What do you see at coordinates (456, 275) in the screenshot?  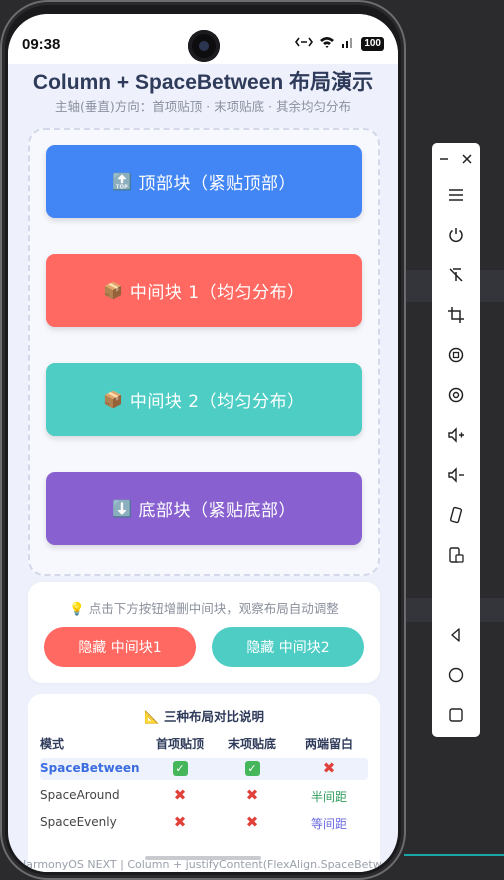 I see `no-touch-icon` at bounding box center [456, 275].